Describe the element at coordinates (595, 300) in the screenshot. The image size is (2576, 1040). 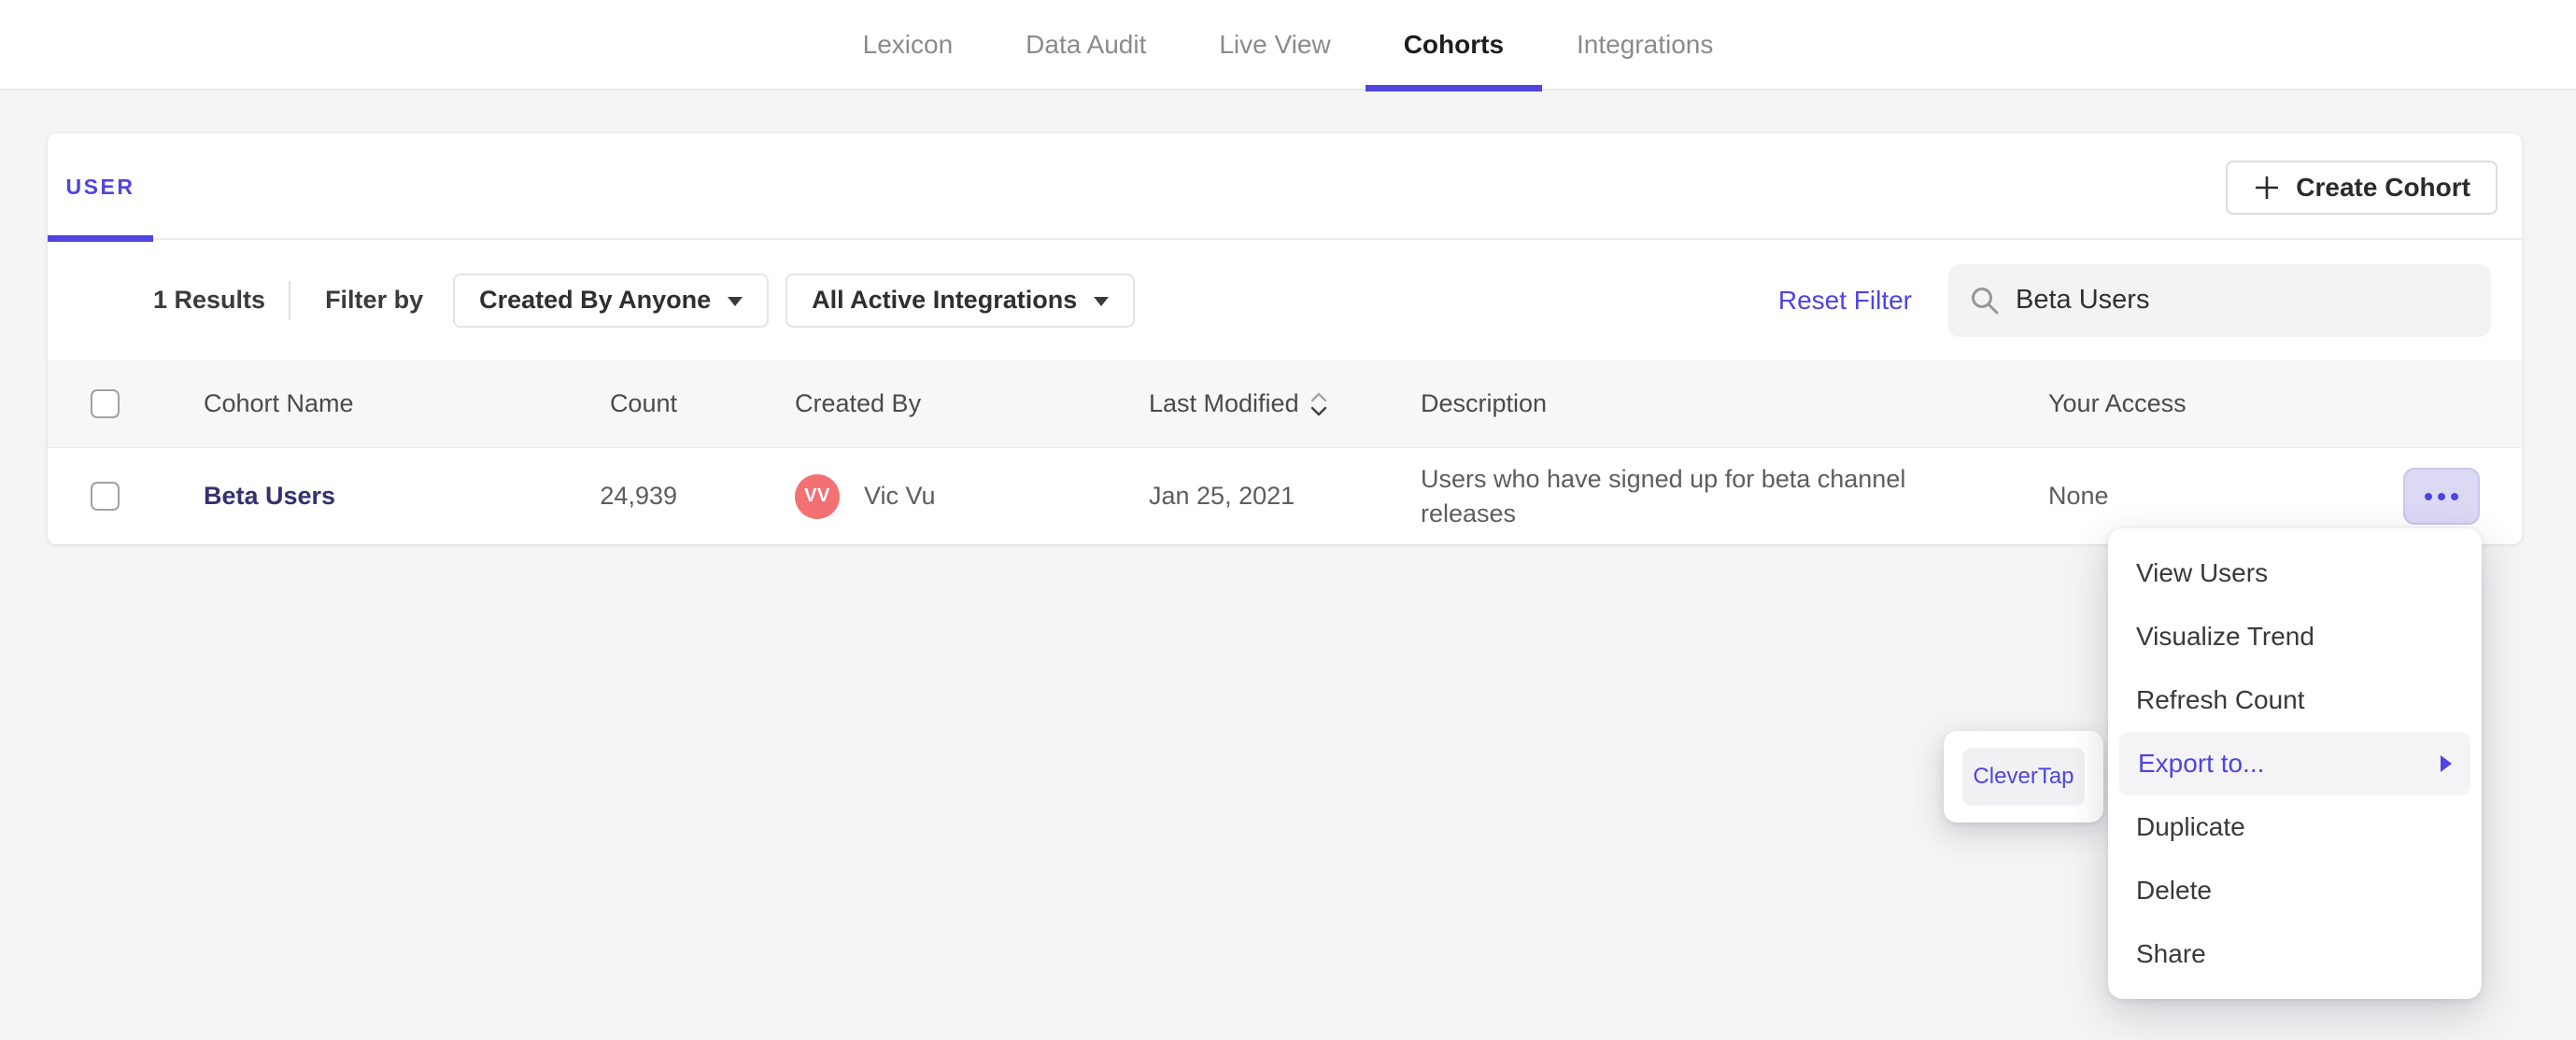
I see `created-by-filter-value: Created By Anyone` at that location.